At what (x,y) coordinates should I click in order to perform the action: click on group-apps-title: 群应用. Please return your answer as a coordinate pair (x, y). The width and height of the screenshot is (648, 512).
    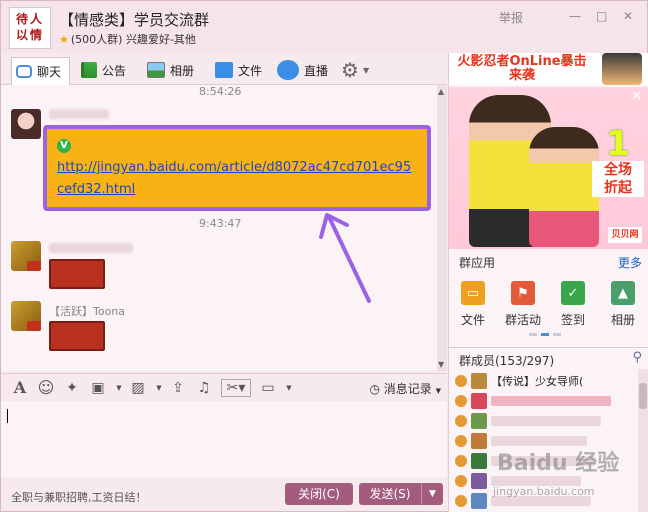
    Looking at the image, I should click on (477, 263).